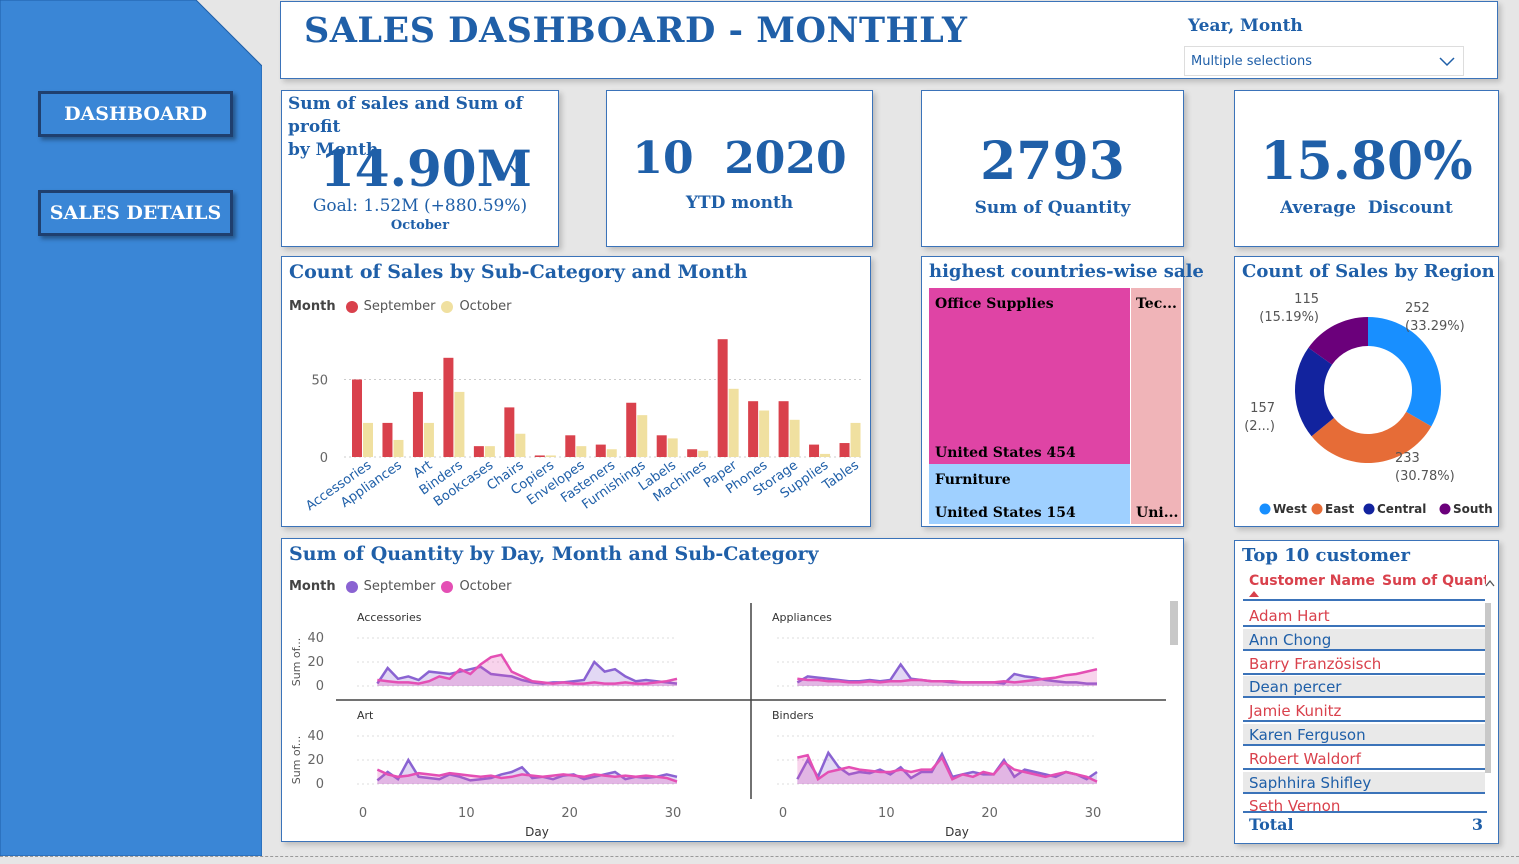 The height and width of the screenshot is (864, 1519). Describe the element at coordinates (783, 813) in the screenshot. I see `x-tick-label: 0` at that location.